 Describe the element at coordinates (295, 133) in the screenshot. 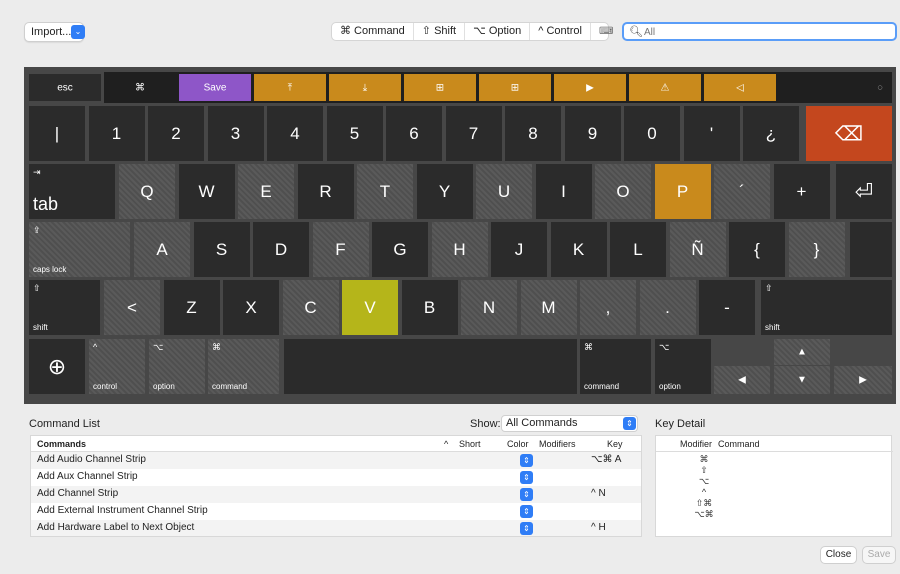

I see `key-num-4: 4` at that location.